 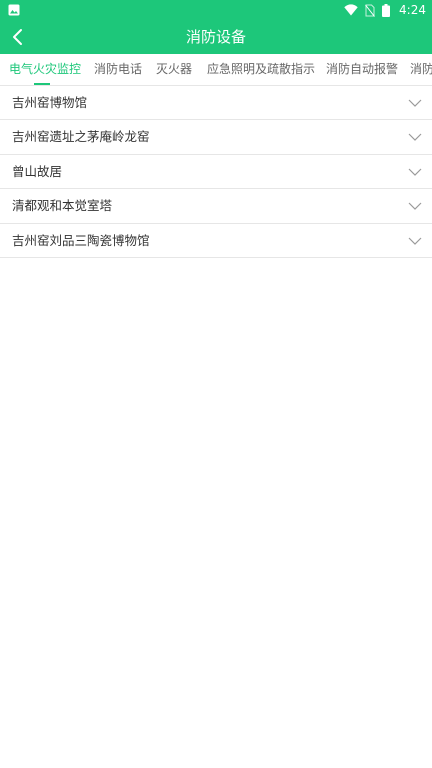 I want to click on list-item-label: 清都观和本觉室塔, so click(x=62, y=206).